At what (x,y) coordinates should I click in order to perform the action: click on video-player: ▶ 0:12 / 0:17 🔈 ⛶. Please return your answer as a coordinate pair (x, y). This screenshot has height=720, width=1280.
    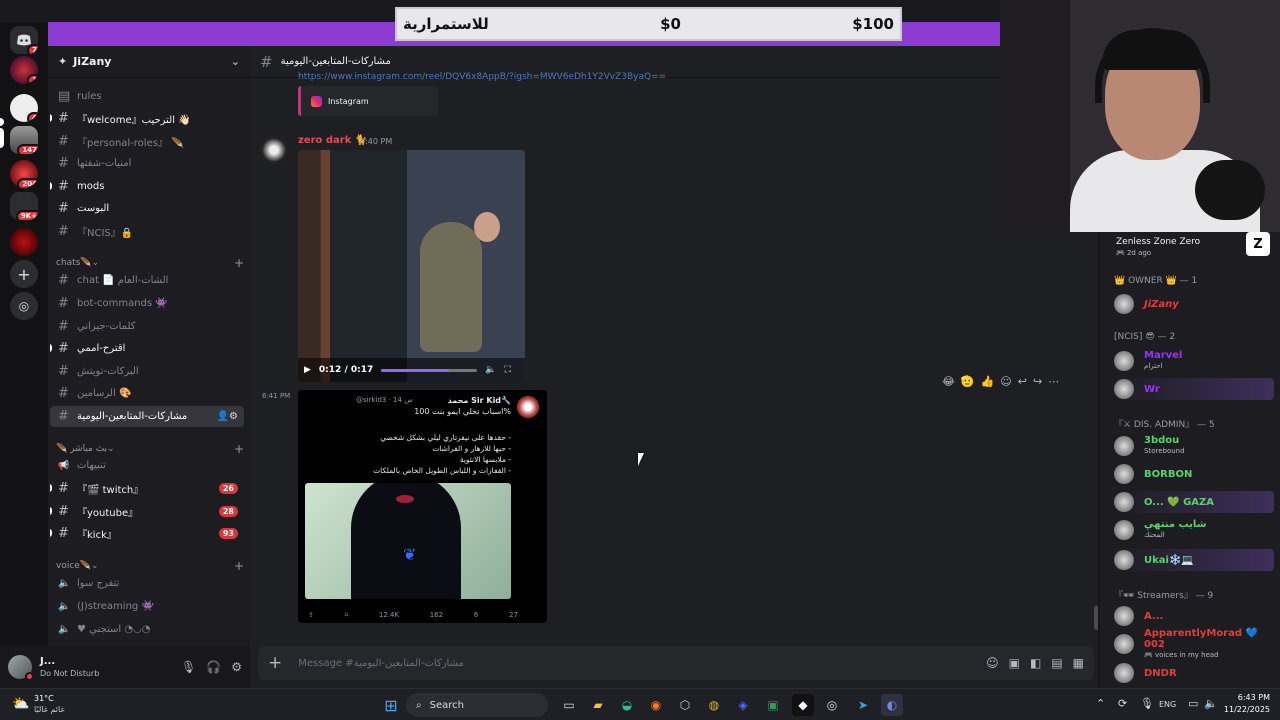
    Looking at the image, I should click on (411, 266).